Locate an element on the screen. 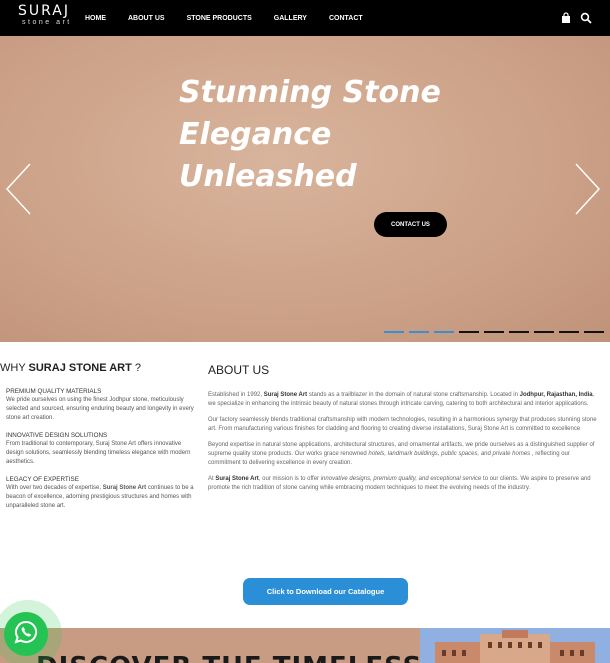  whatsapp-icon is located at coordinates (26, 634).